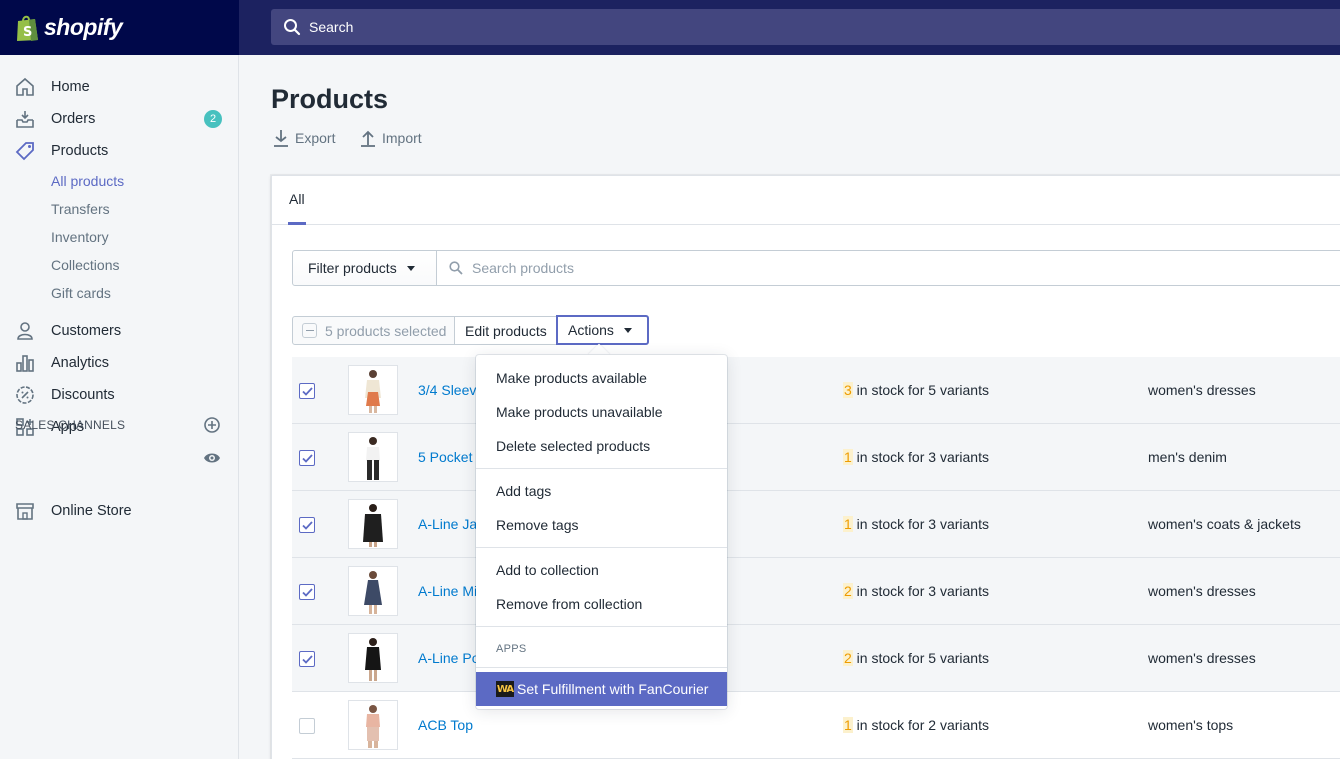  Describe the element at coordinates (212, 458) in the screenshot. I see `view-online-store-eye-icon` at that location.